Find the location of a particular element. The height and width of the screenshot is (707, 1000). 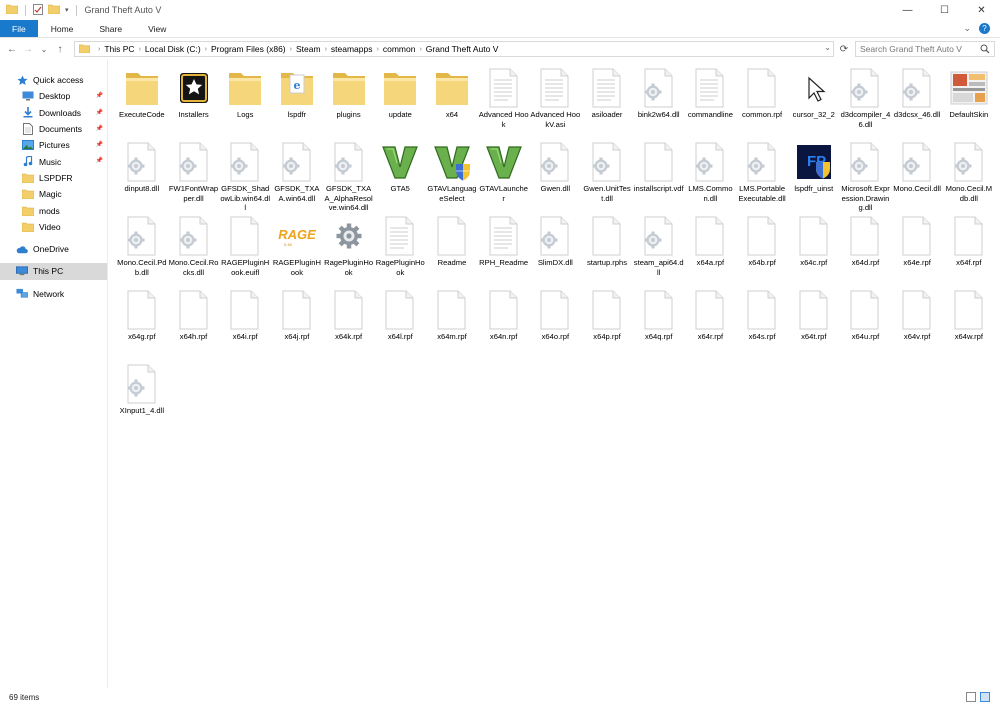

file-item: GFSDK_ShadowLib.win64.dll is located at coordinates (245, 179).